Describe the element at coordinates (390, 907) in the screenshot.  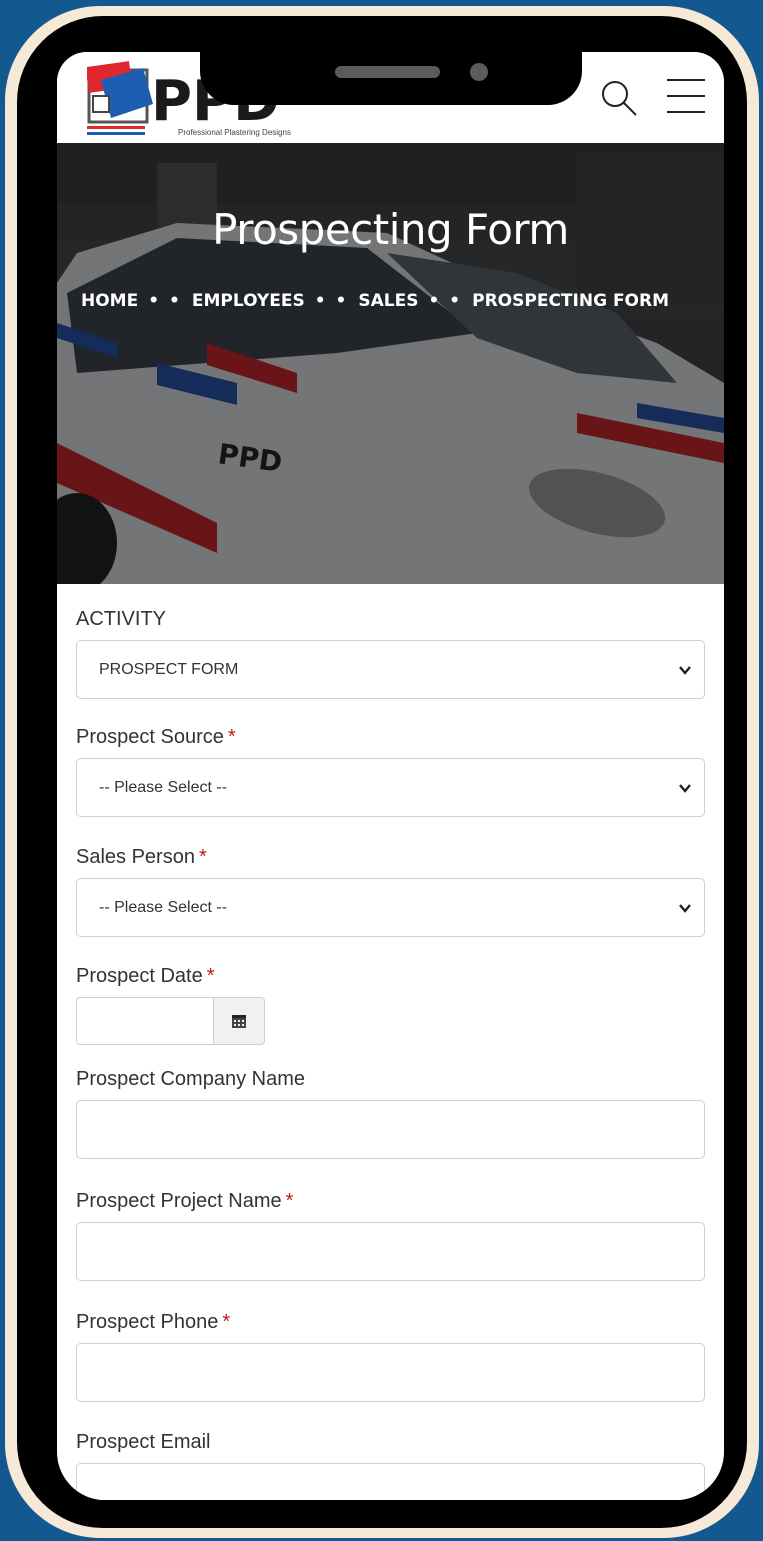
I see `sales-person-select: -- Please Select --` at that location.